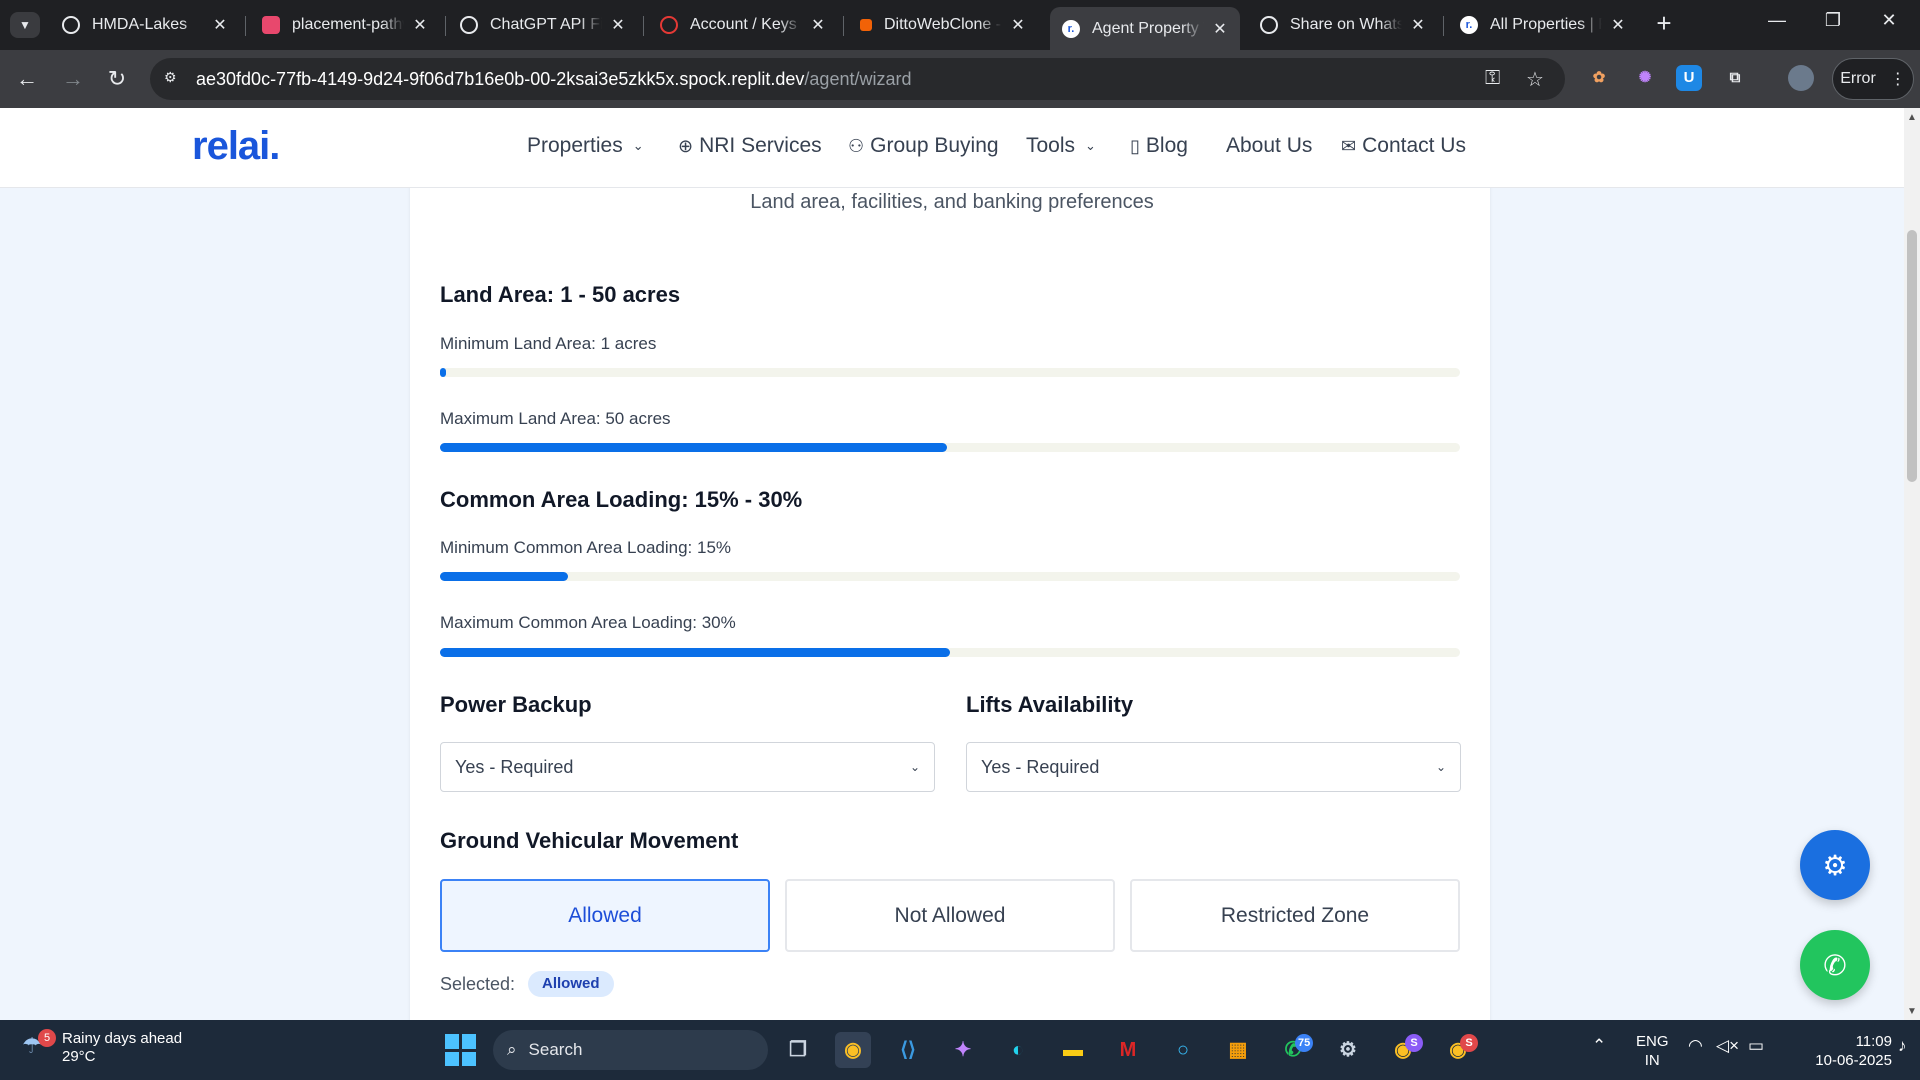 Image resolution: width=1920 pixels, height=1080 pixels. Describe the element at coordinates (1238, 1050) in the screenshot. I see `store-icon: ▦` at that location.